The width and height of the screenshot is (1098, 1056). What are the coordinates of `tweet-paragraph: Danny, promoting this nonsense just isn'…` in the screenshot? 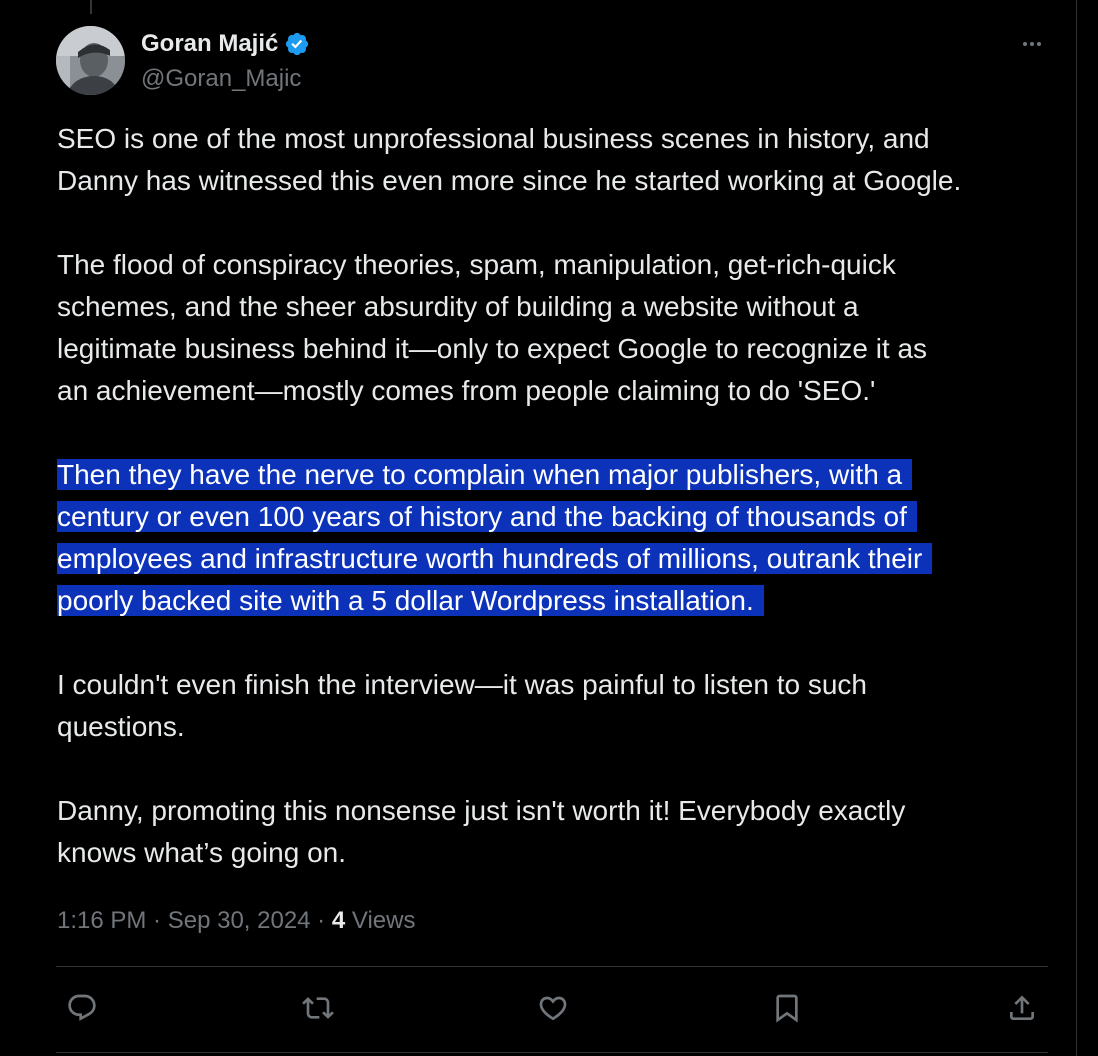 It's located at (557, 832).